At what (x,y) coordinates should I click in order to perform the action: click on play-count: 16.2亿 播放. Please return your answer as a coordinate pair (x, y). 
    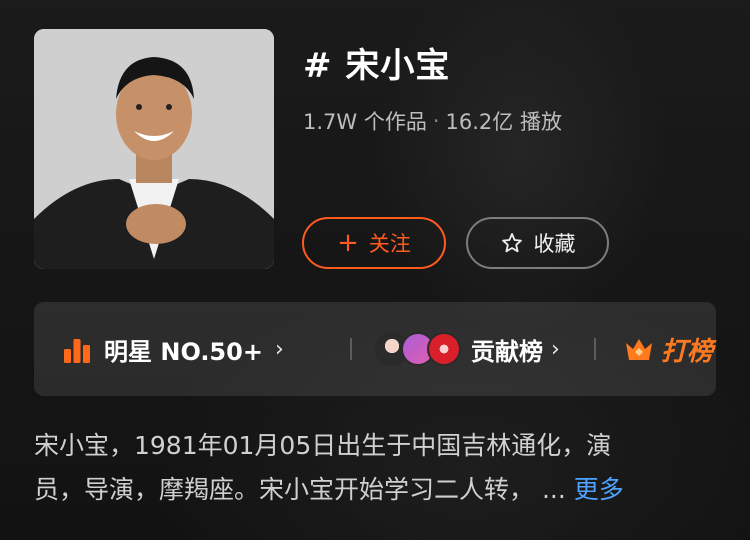
    Looking at the image, I should click on (503, 122).